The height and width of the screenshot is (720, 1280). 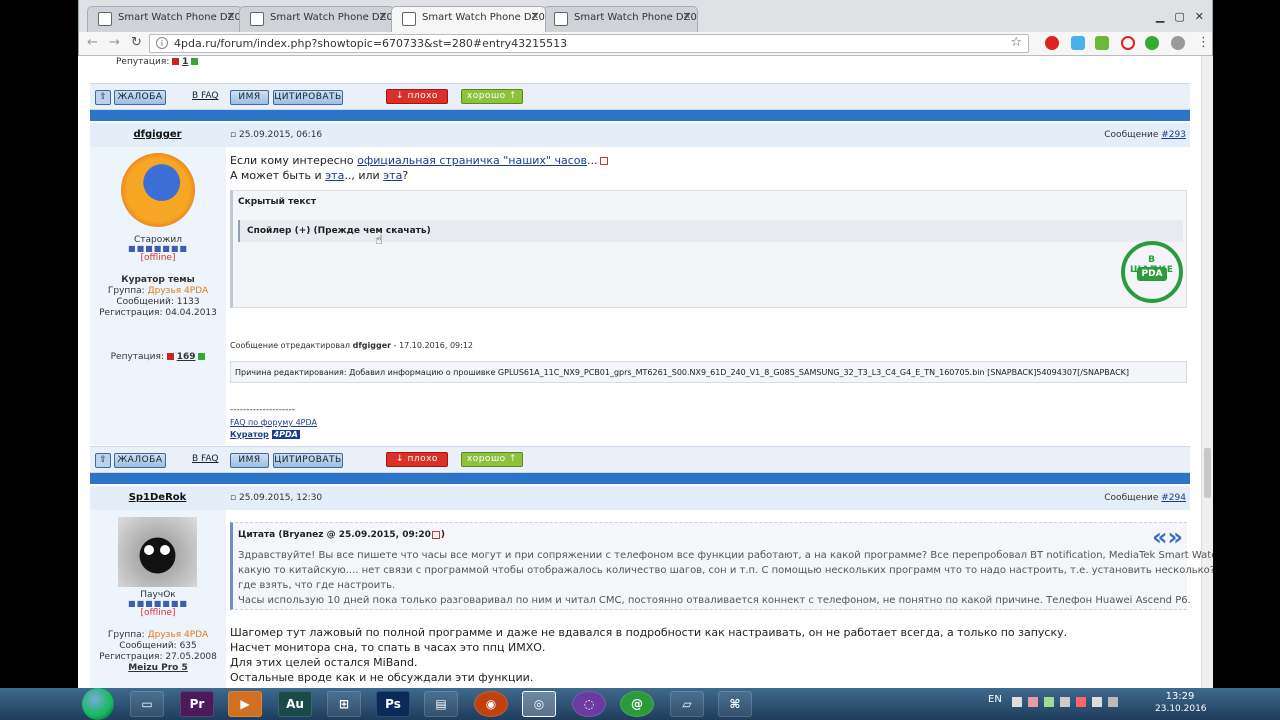 What do you see at coordinates (1102, 43) in the screenshot?
I see `download-icon` at bounding box center [1102, 43].